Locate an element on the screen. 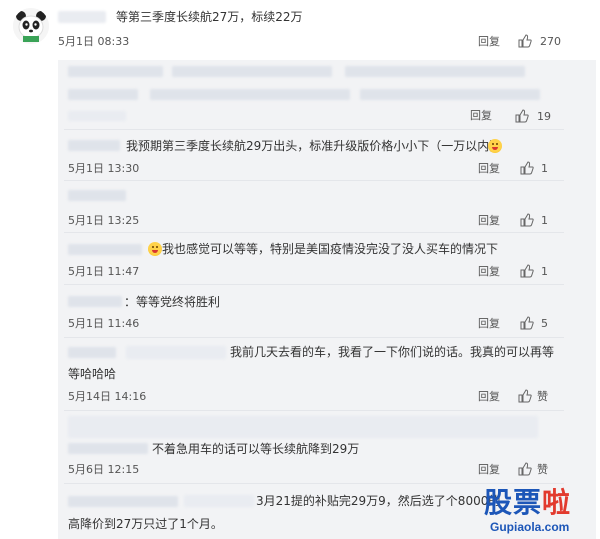 The width and height of the screenshot is (600, 539). reply-time: 5月1日 11:47 is located at coordinates (104, 271).